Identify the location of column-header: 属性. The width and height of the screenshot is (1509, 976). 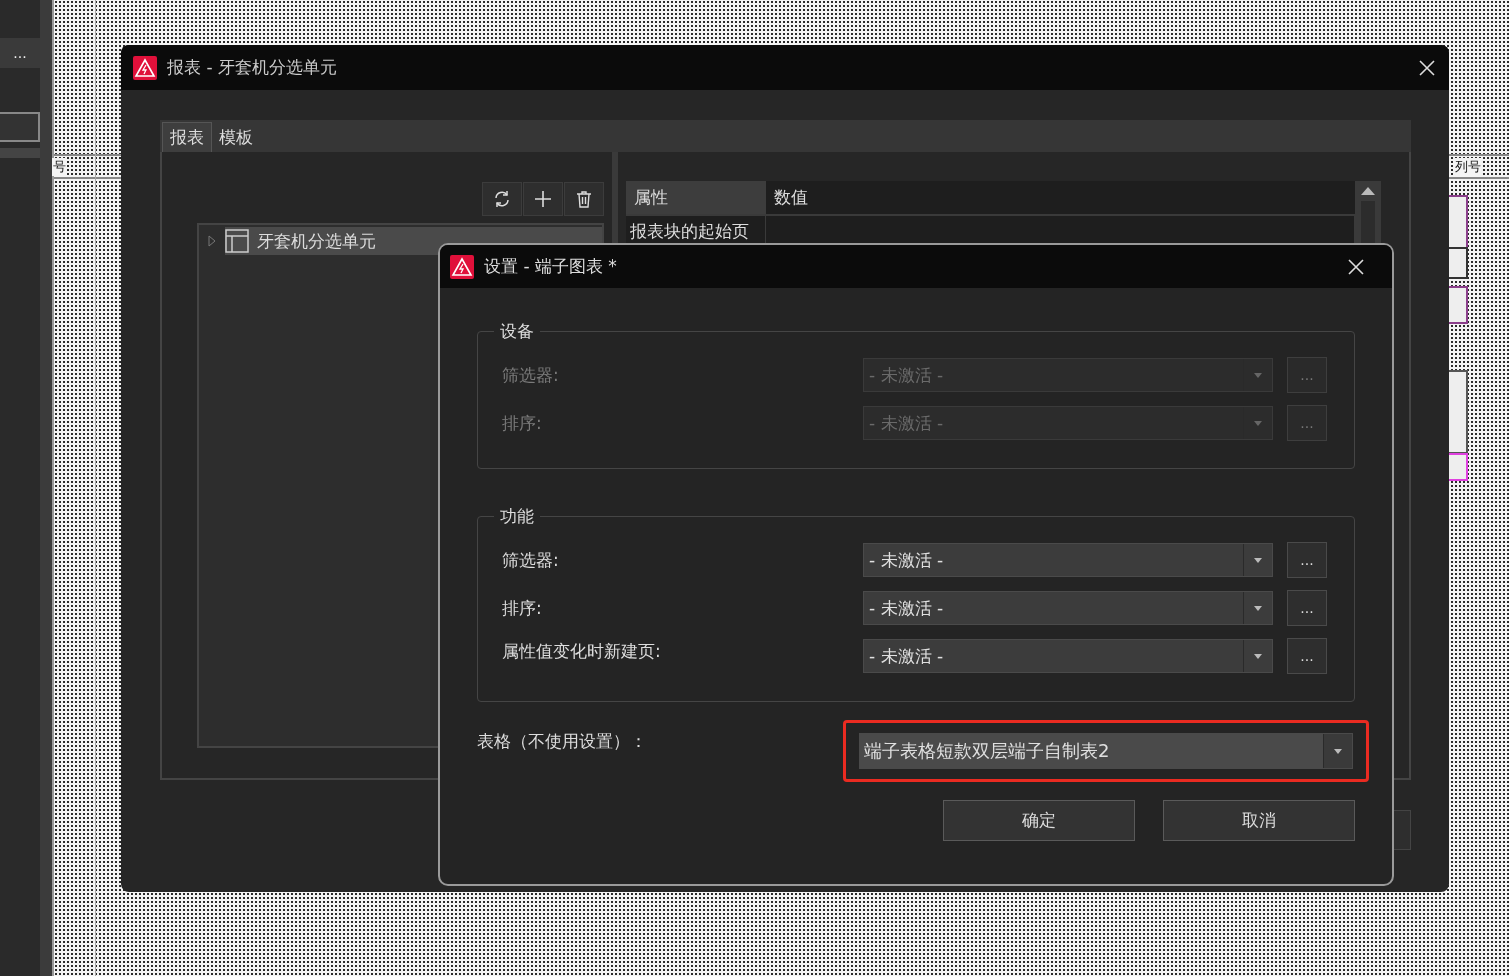
(696, 198).